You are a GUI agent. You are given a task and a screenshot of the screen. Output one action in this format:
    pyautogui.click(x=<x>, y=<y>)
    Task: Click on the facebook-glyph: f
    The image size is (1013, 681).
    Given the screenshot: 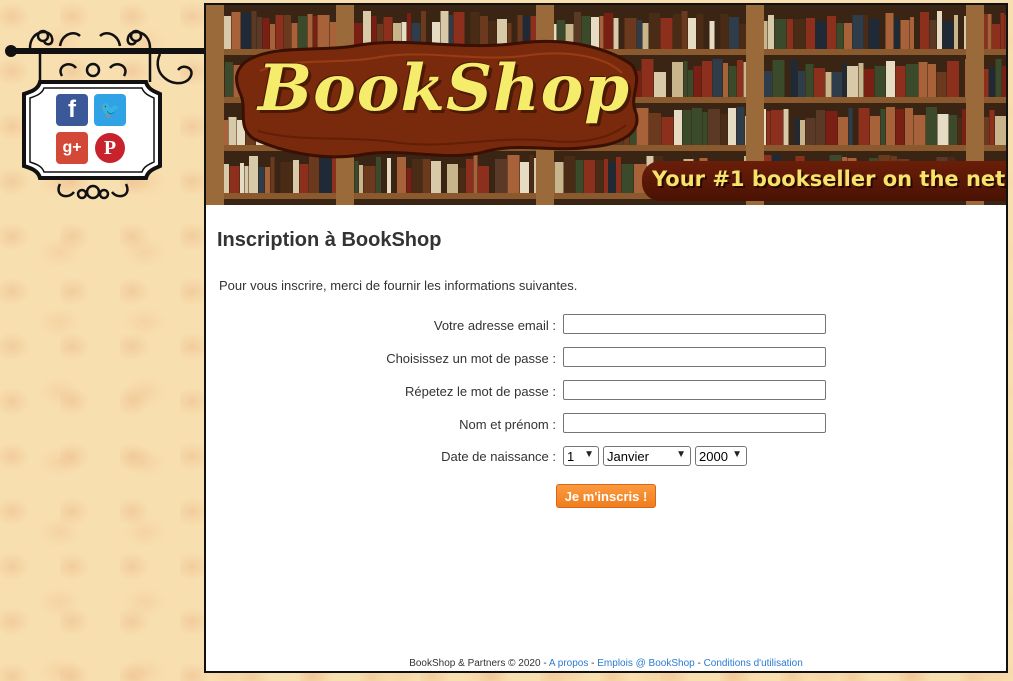 What is the action you would take?
    pyautogui.click(x=72, y=109)
    